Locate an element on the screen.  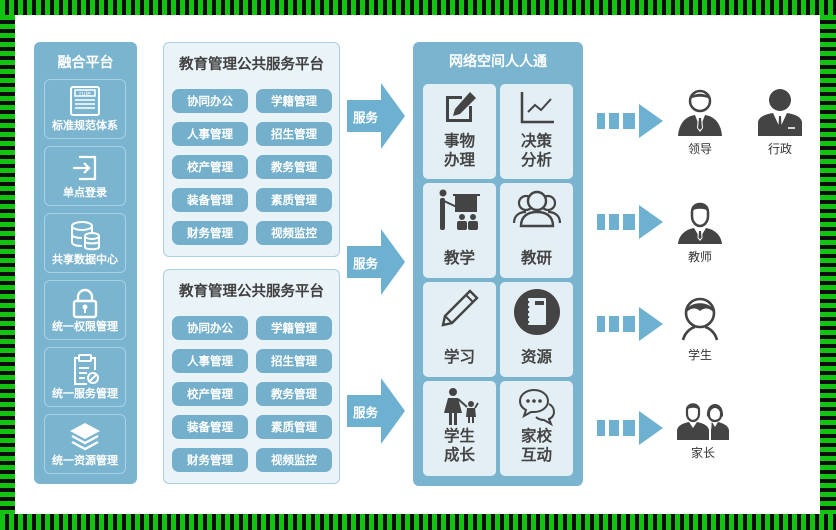
network-space-title: 网络空间人人通 is located at coordinates (498, 62).